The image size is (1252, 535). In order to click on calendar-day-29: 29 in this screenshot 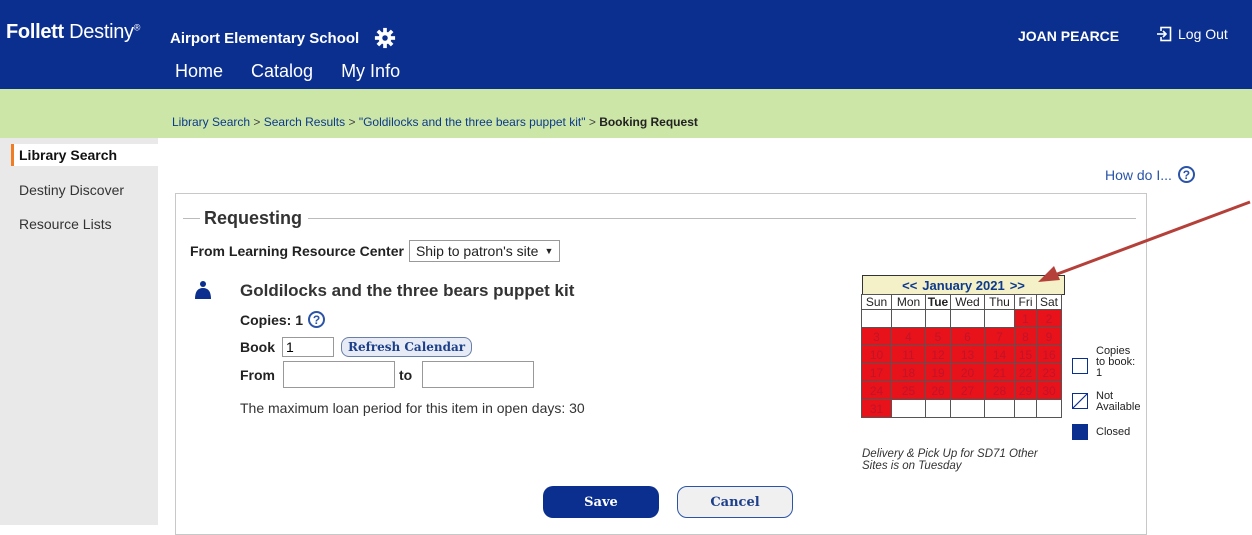, I will do `click(1025, 390)`.